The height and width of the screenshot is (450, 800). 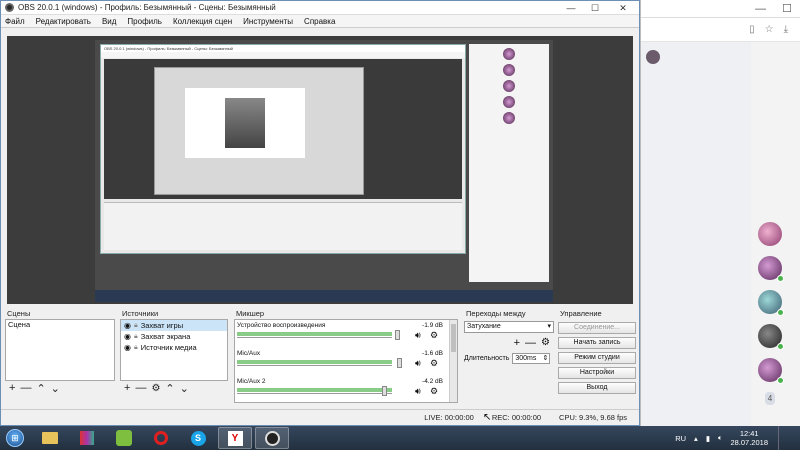 What do you see at coordinates (15, 21) in the screenshot?
I see `menu-file: Файл` at bounding box center [15, 21].